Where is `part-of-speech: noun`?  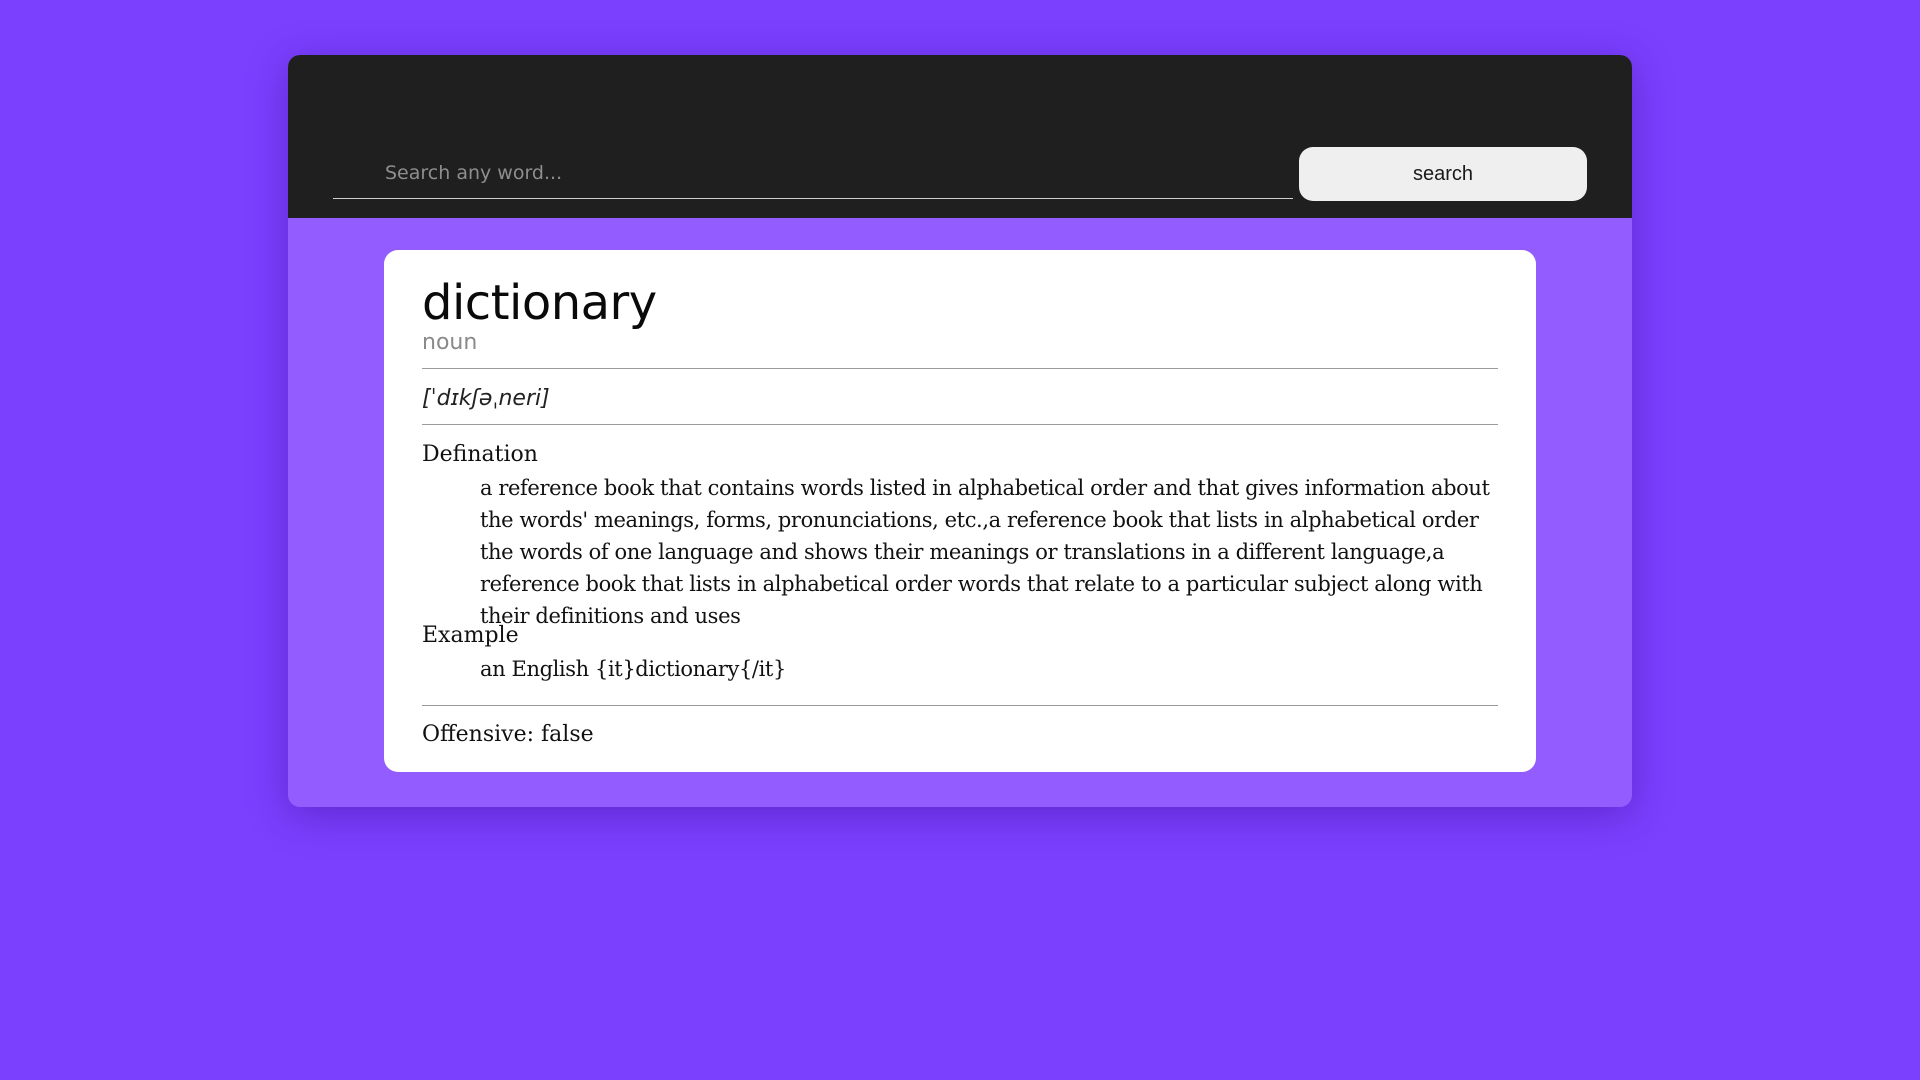 part-of-speech: noun is located at coordinates (450, 342).